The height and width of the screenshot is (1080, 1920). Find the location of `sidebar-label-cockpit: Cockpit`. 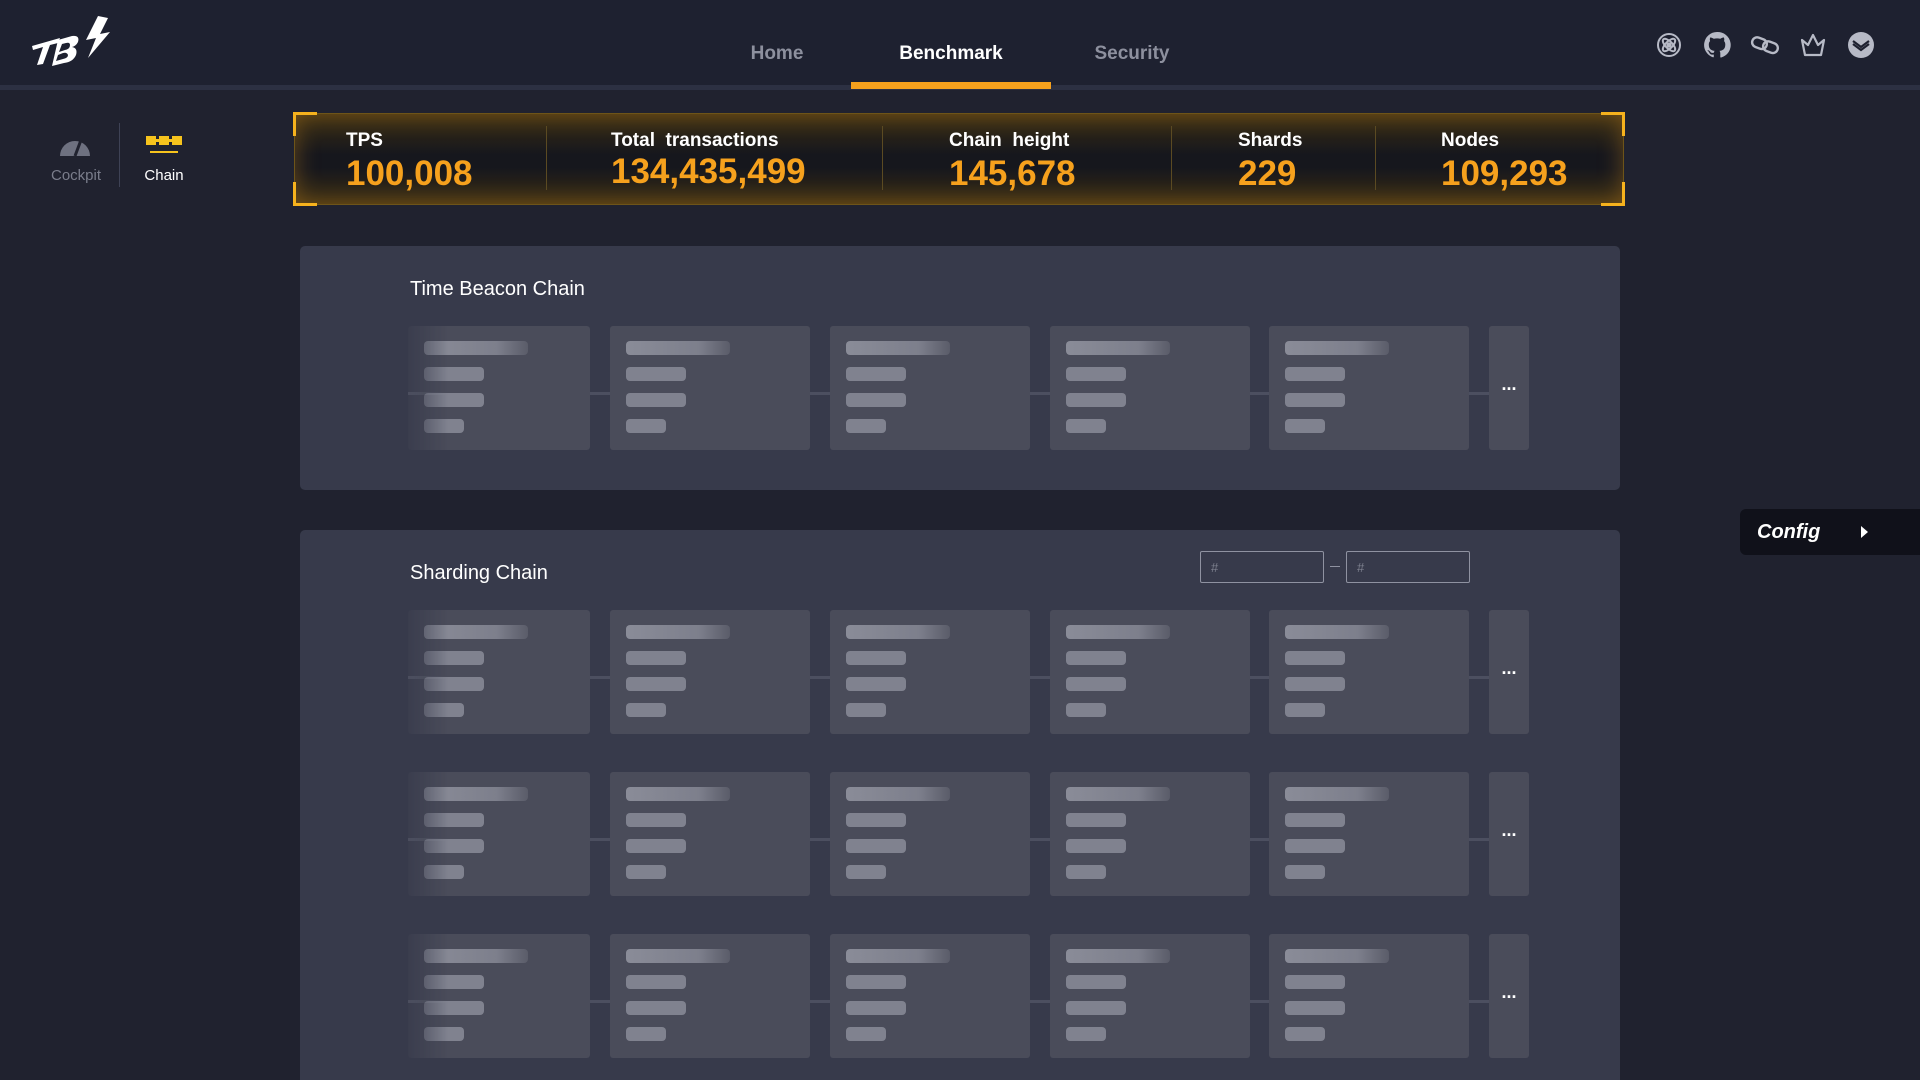

sidebar-label-cockpit: Cockpit is located at coordinates (76, 175).